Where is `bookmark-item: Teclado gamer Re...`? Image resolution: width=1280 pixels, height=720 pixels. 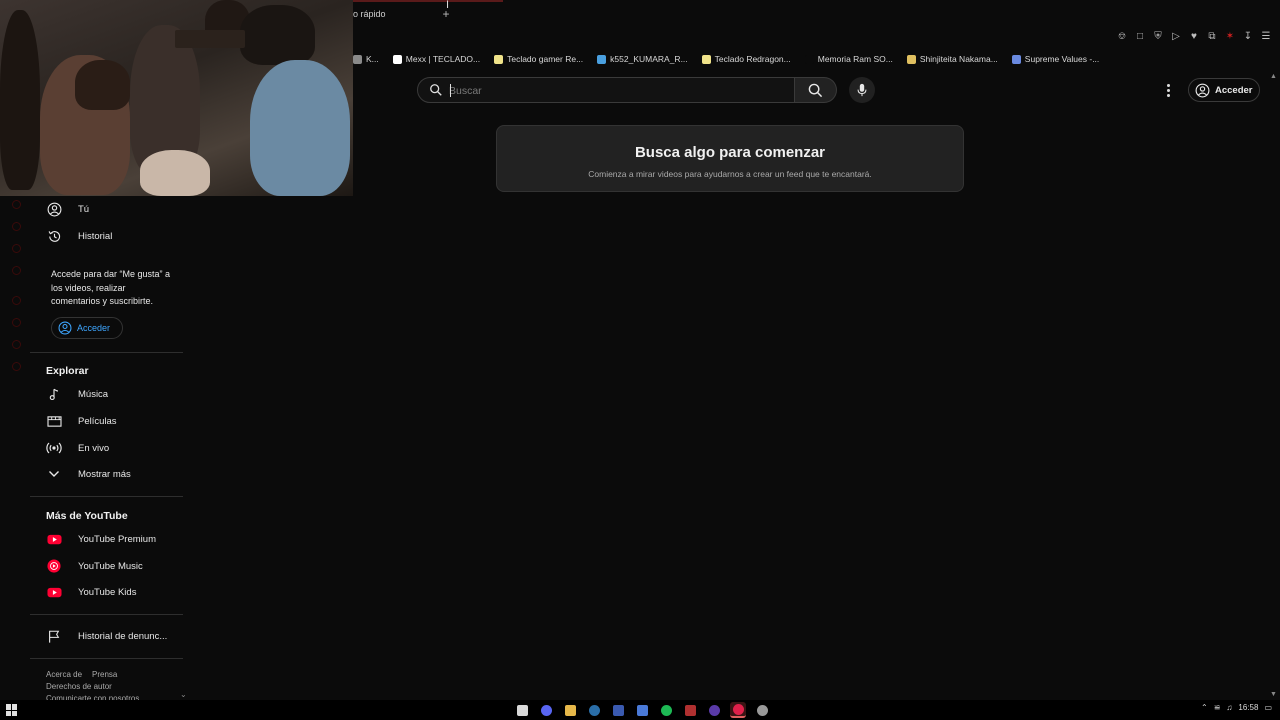 bookmark-item: Teclado gamer Re... is located at coordinates (538, 59).